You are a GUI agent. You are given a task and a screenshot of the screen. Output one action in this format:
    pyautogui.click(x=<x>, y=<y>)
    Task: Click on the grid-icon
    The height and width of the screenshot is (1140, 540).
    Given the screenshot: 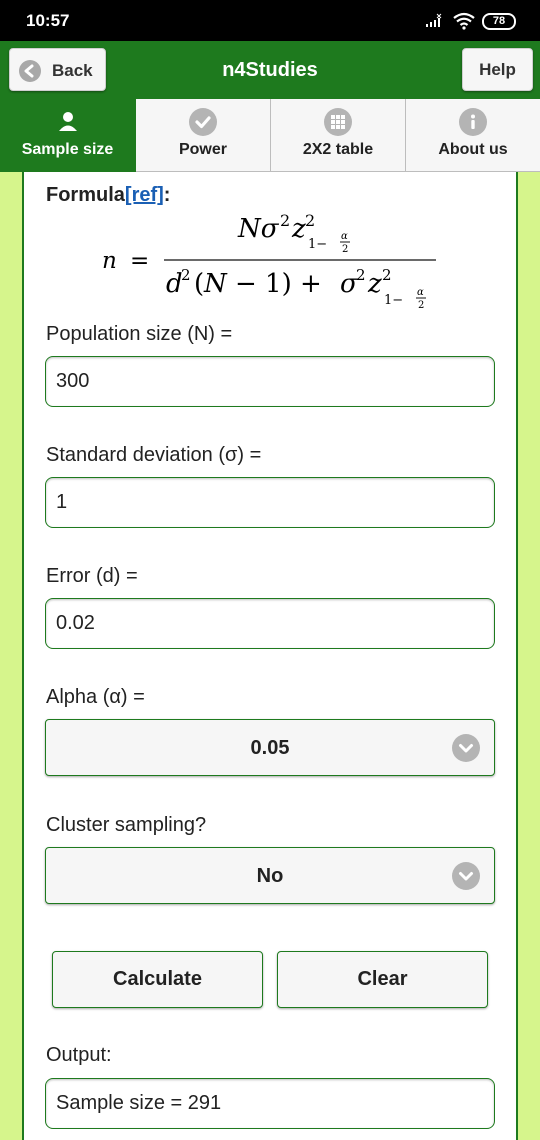 What is the action you would take?
    pyautogui.click(x=338, y=122)
    